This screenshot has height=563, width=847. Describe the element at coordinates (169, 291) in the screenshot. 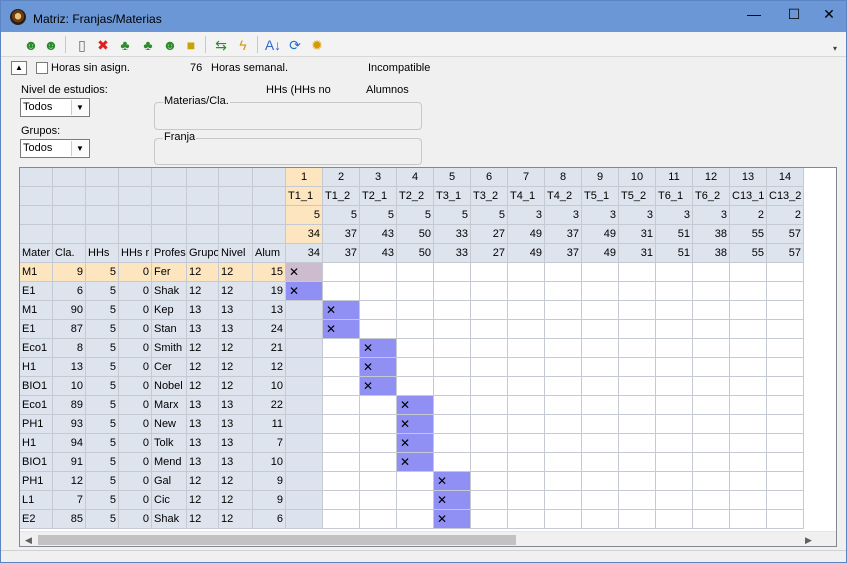

I see `row-header-cell: Shak` at that location.